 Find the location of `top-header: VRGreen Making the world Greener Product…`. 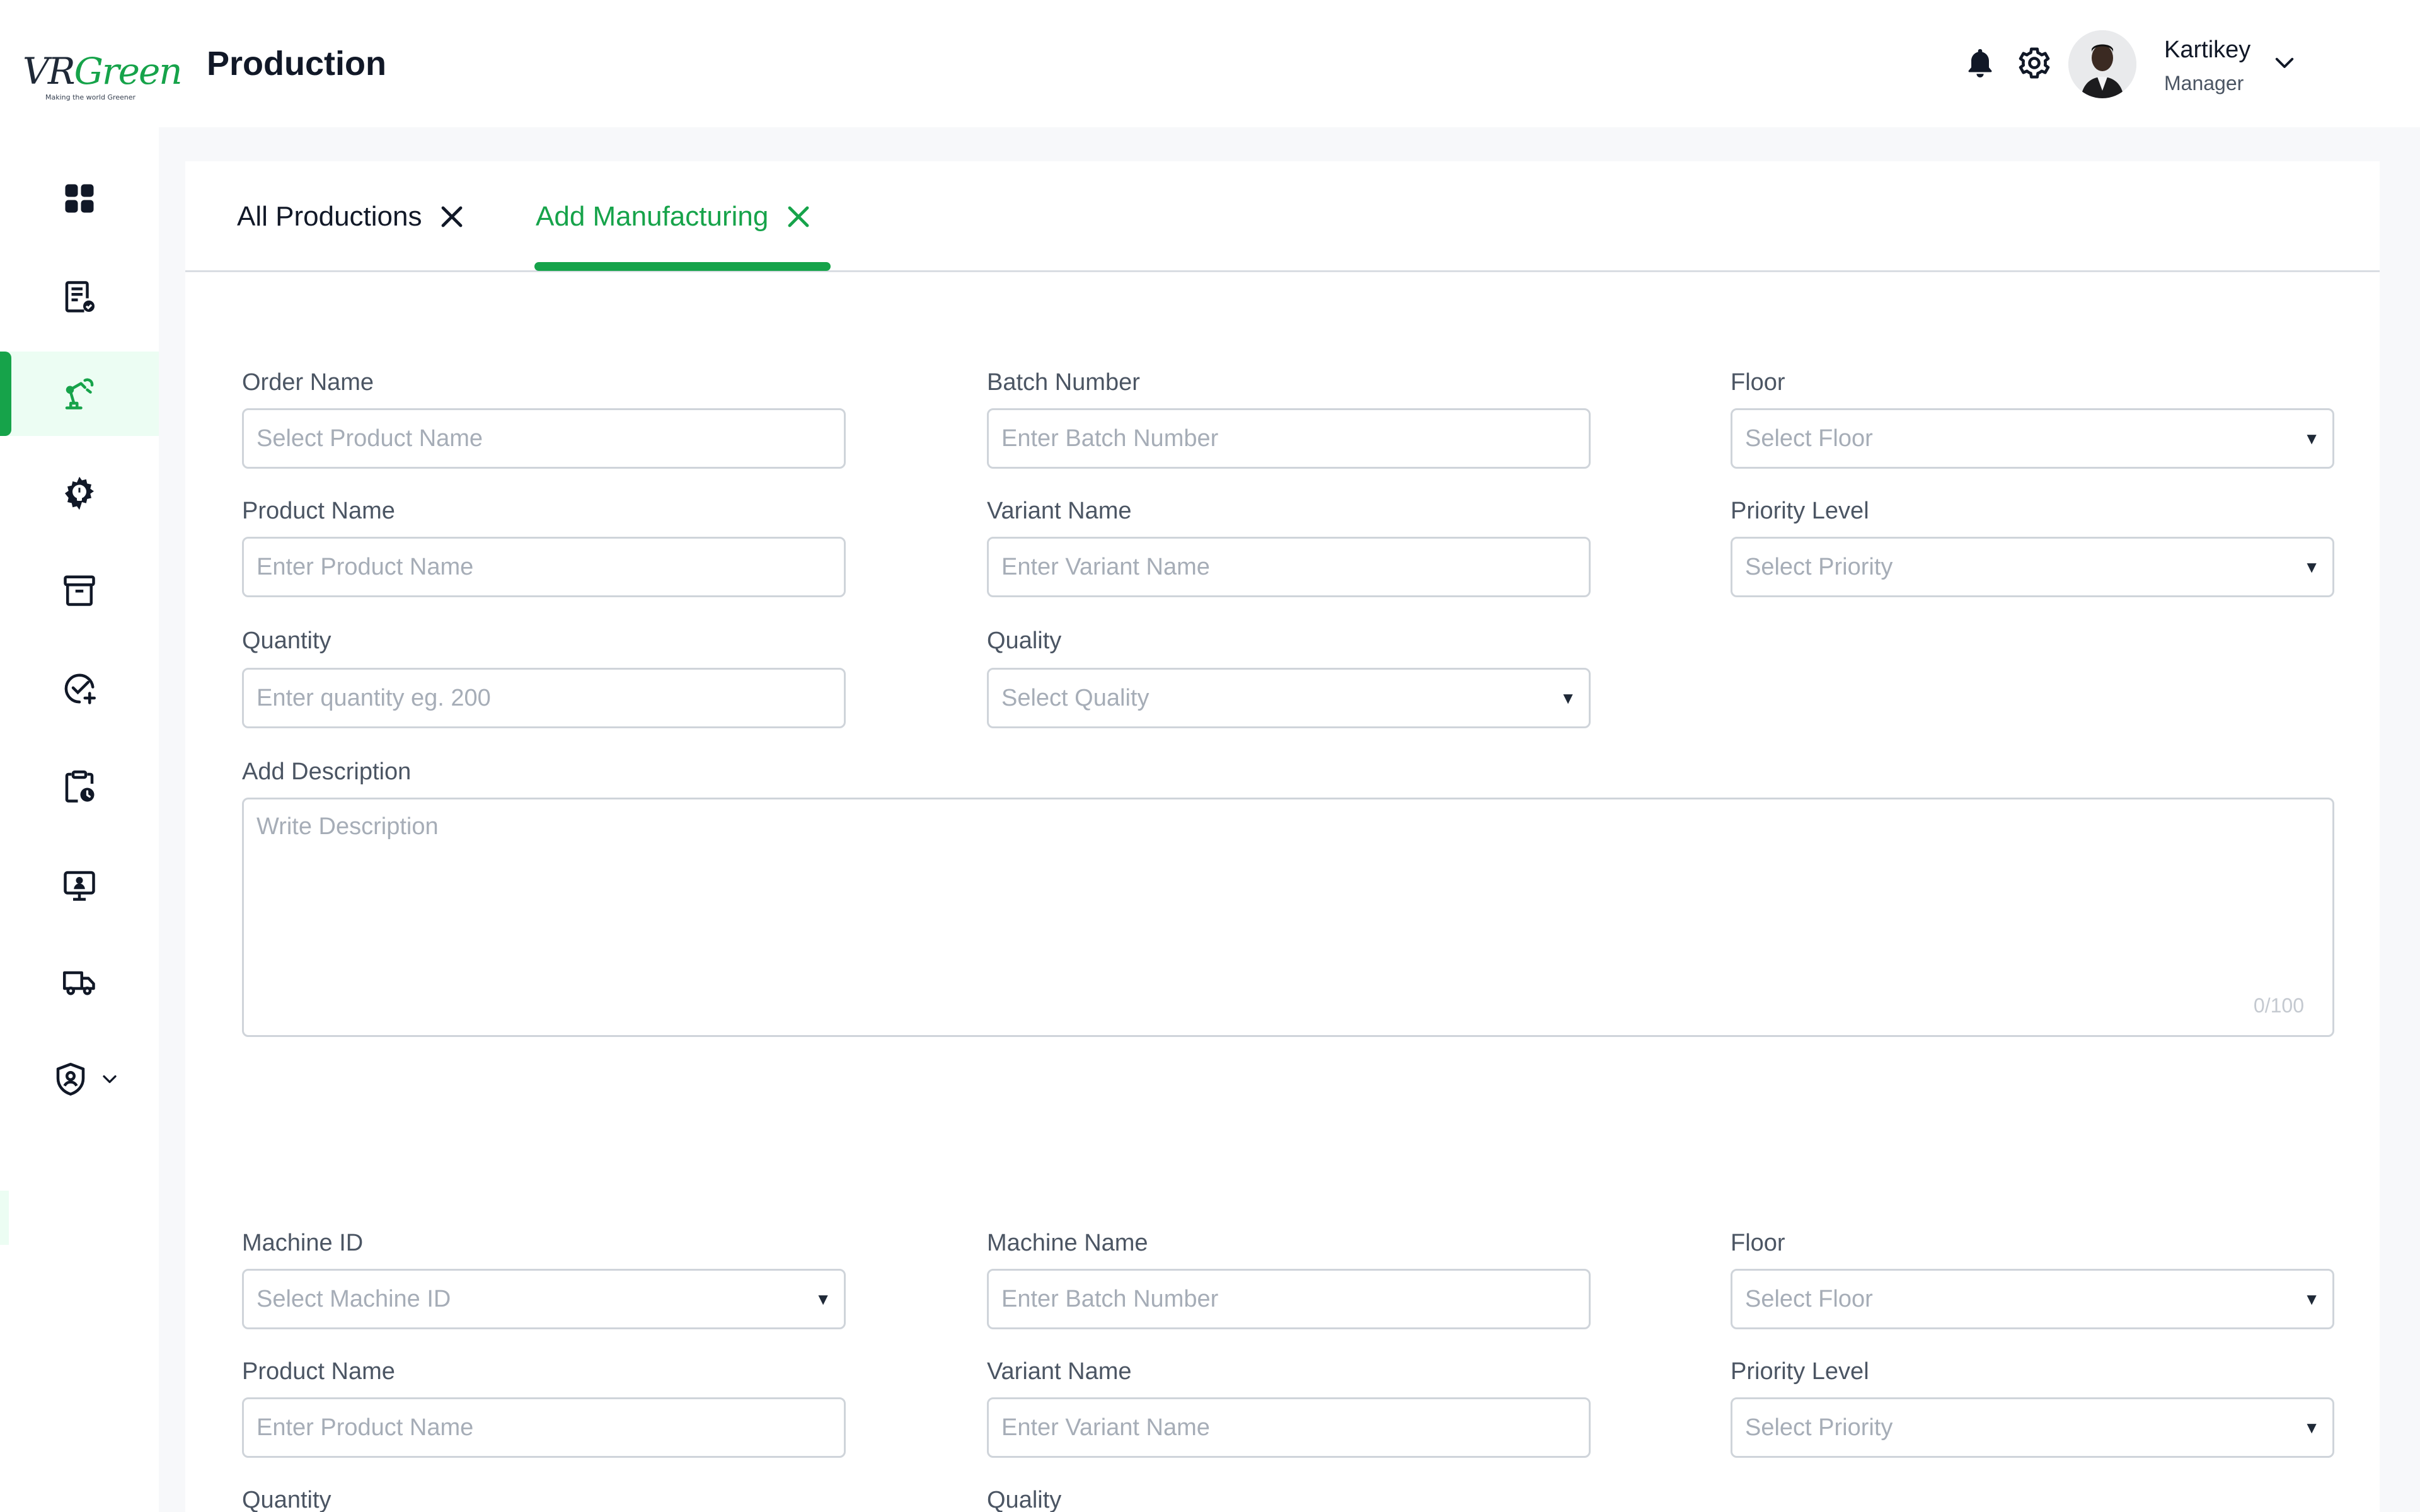

top-header: VRGreen Making the world Greener Product… is located at coordinates (1210, 63).